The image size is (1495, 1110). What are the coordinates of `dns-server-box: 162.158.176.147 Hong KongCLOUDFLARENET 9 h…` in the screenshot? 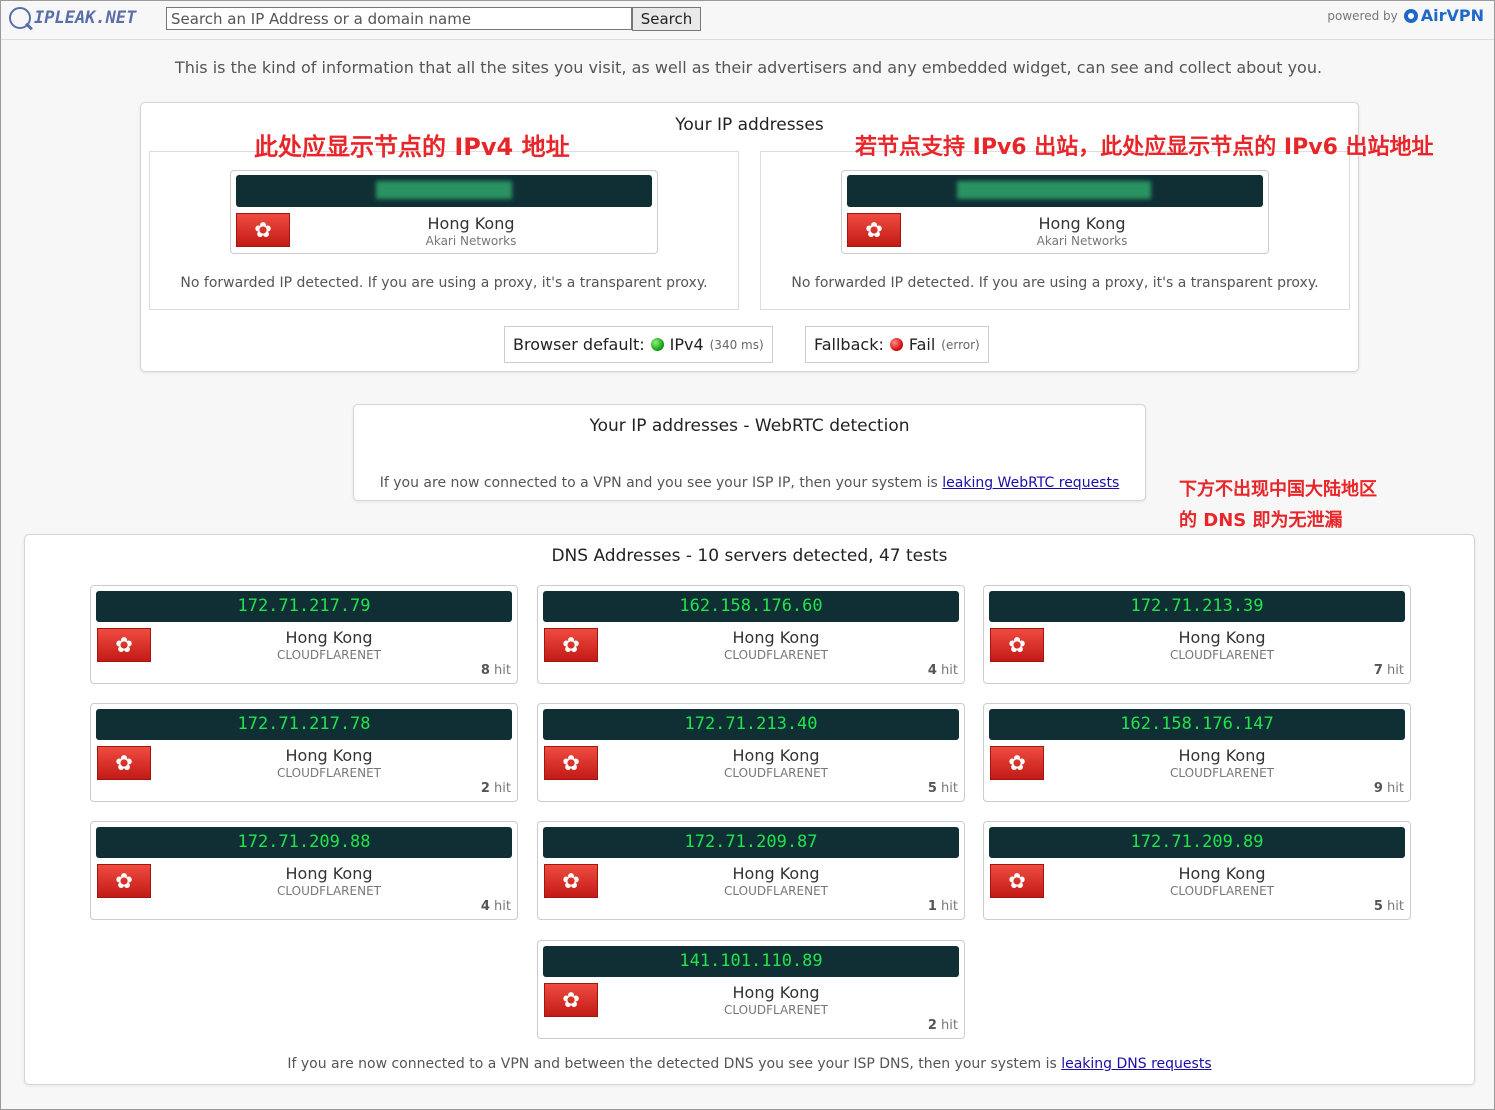 It's located at (1197, 752).